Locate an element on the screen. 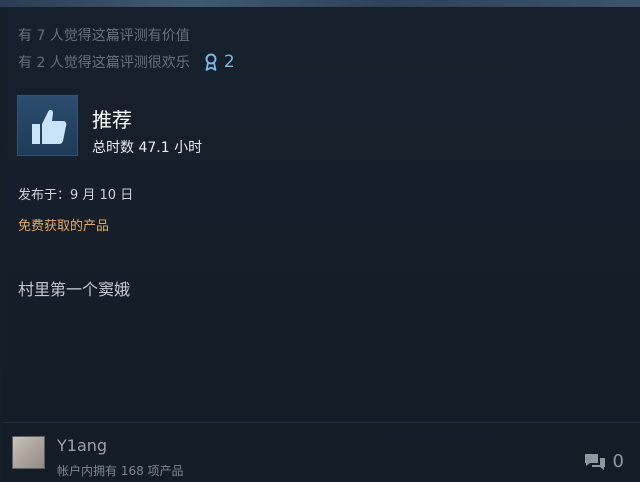 This screenshot has width=640, height=482. author-name: Y1ang is located at coordinates (82, 445).